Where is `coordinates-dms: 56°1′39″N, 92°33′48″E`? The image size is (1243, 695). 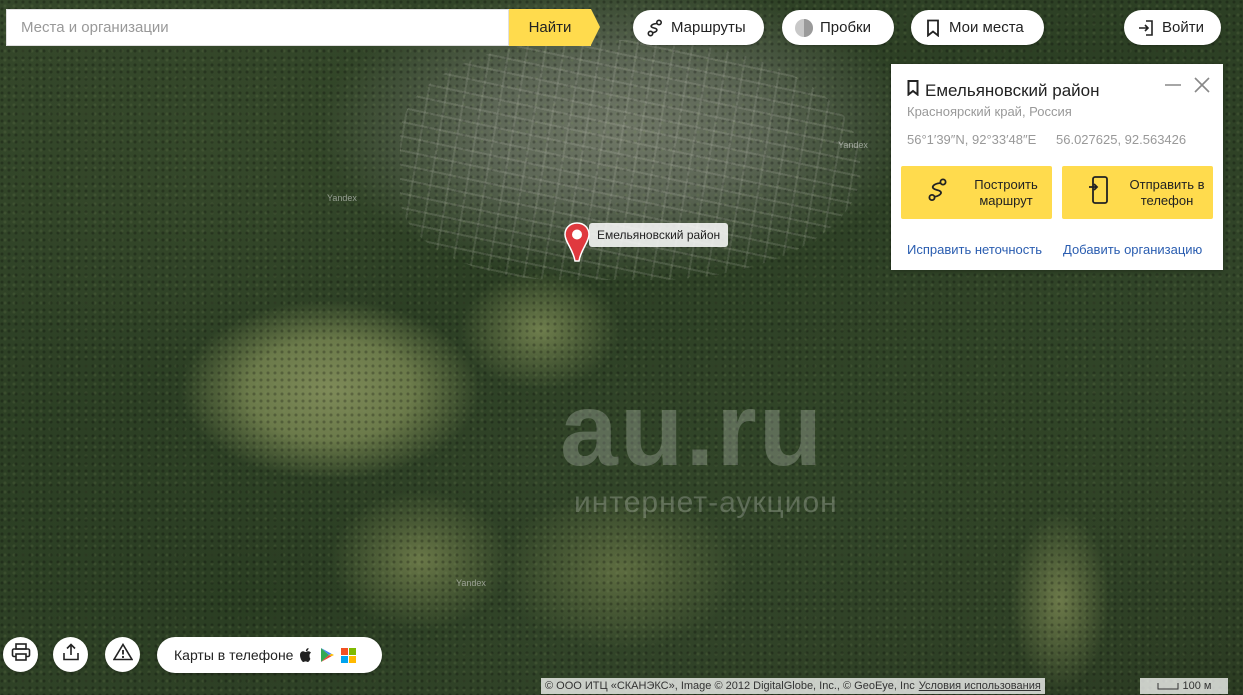
coordinates-dms: 56°1′39″N, 92°33′48″E is located at coordinates (971, 139).